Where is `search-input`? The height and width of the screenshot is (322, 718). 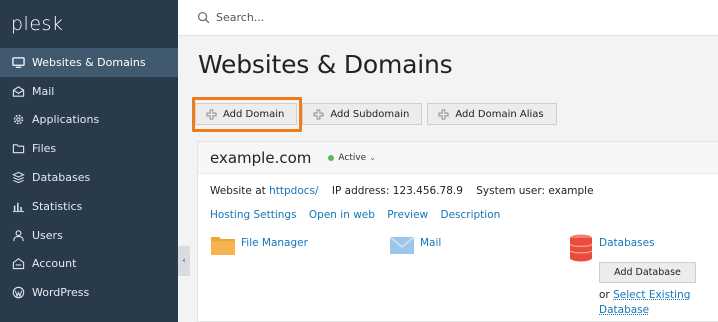
search-input is located at coordinates (366, 17).